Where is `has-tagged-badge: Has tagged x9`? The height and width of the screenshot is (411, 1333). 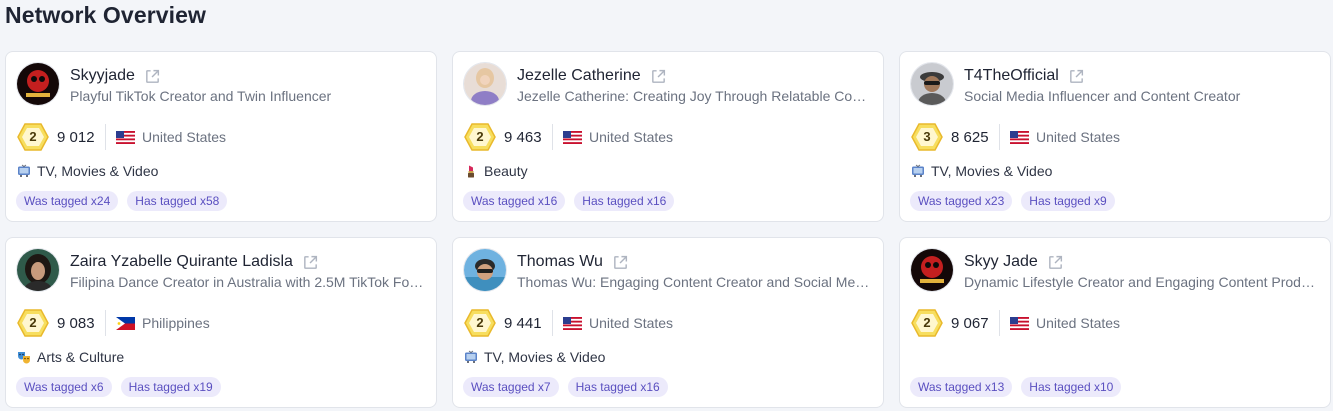
has-tagged-badge: Has tagged x9 is located at coordinates (1068, 201).